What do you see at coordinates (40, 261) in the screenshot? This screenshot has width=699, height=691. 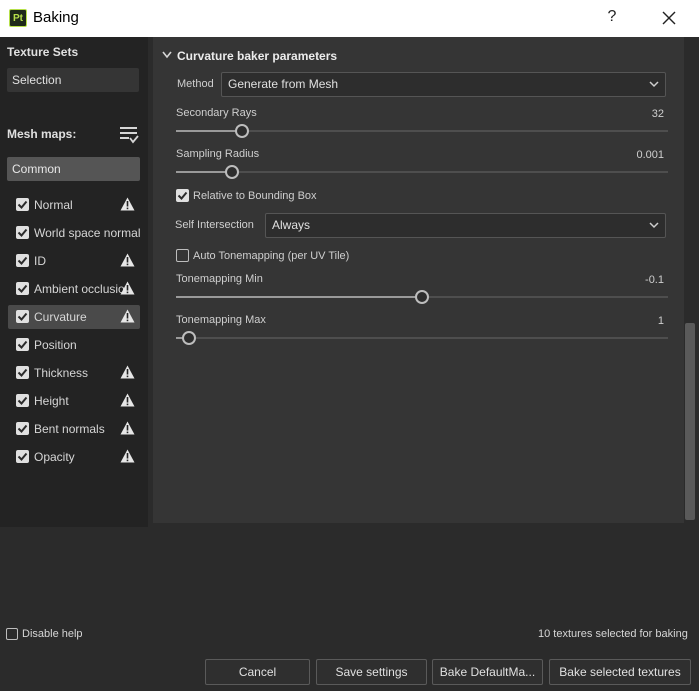 I see `mesh-map-label: ID` at bounding box center [40, 261].